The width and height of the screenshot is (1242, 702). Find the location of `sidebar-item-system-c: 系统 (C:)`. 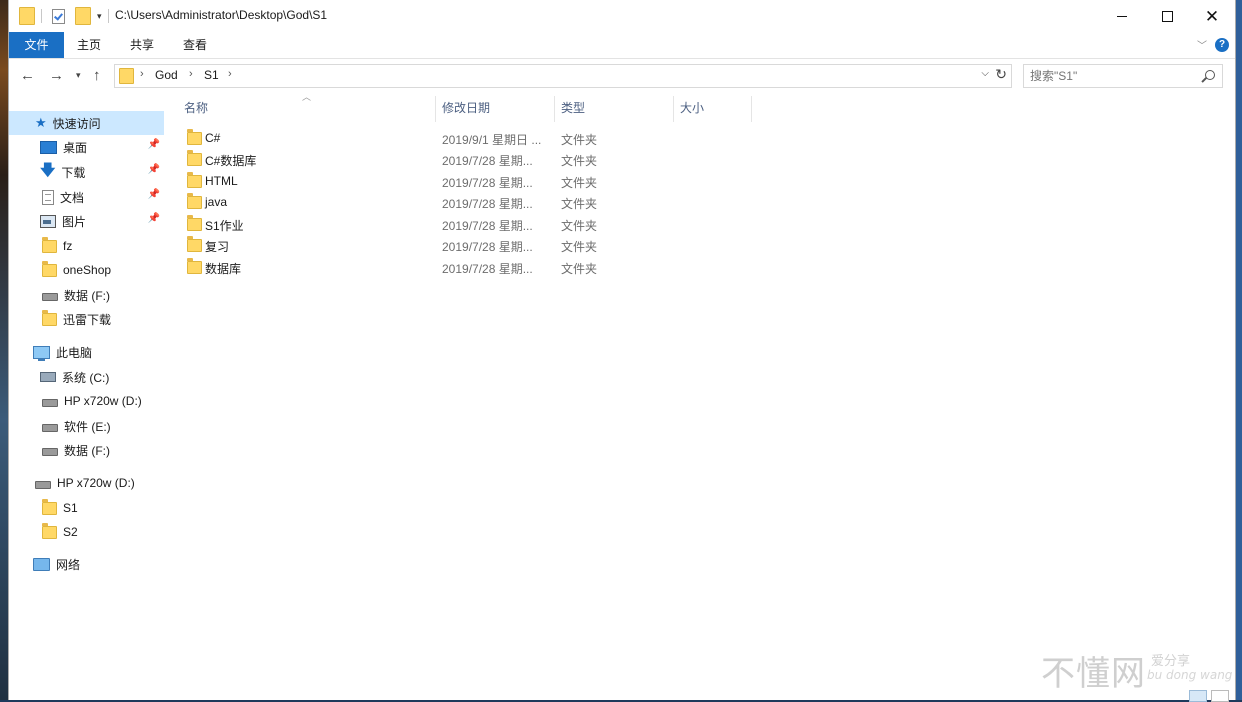

sidebar-item-system-c: 系统 (C:) is located at coordinates (86, 377).